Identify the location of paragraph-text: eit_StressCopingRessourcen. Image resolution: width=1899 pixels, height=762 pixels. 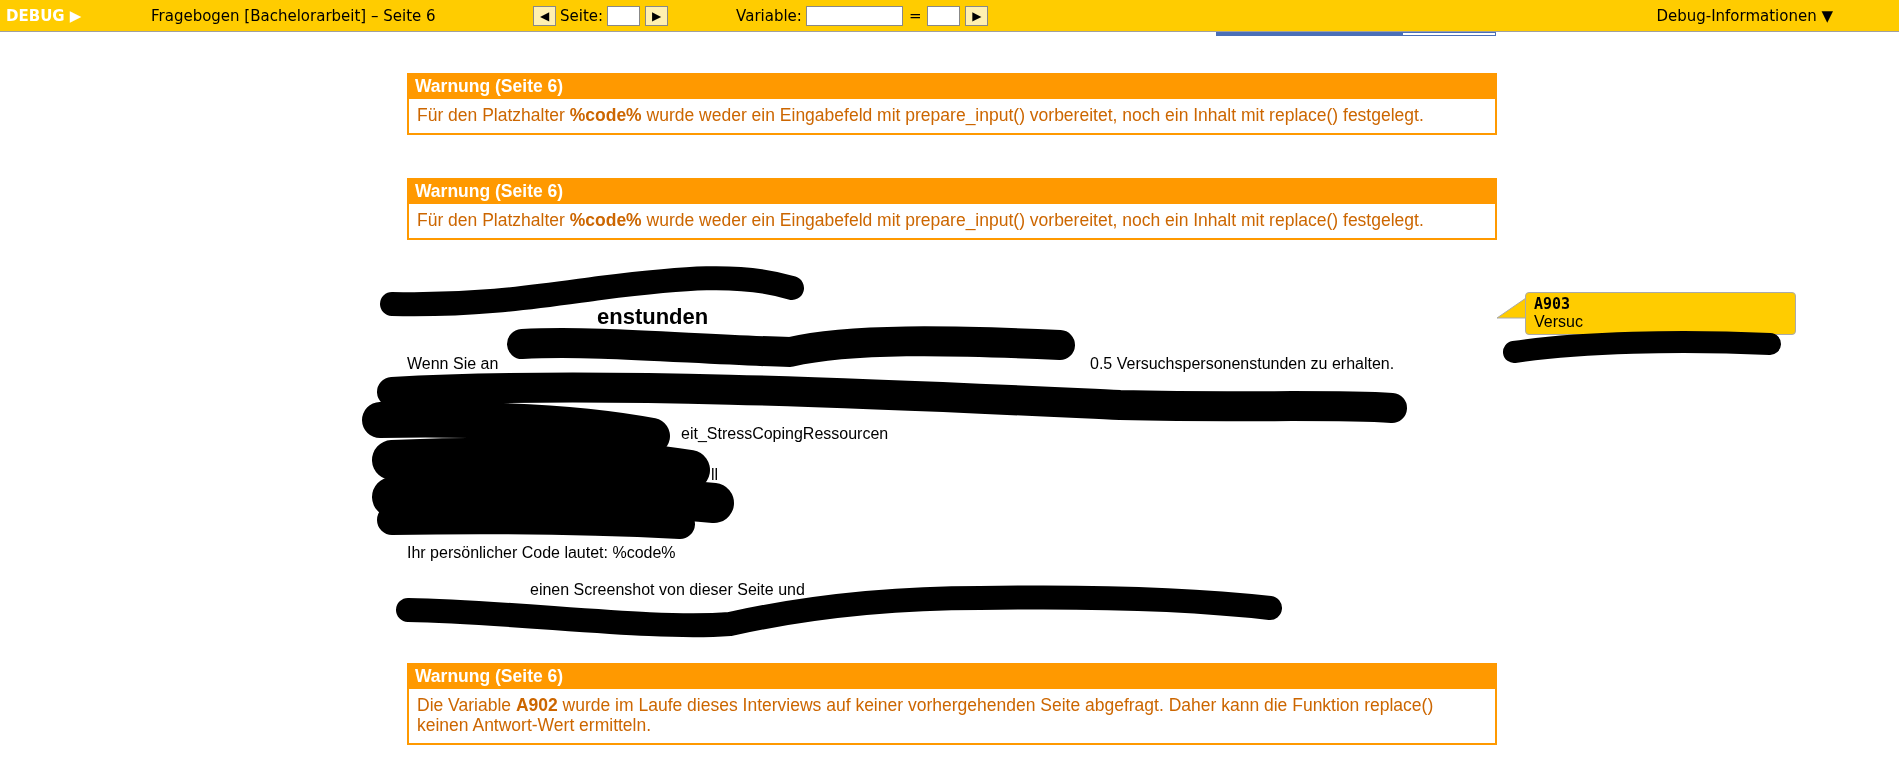
(785, 434).